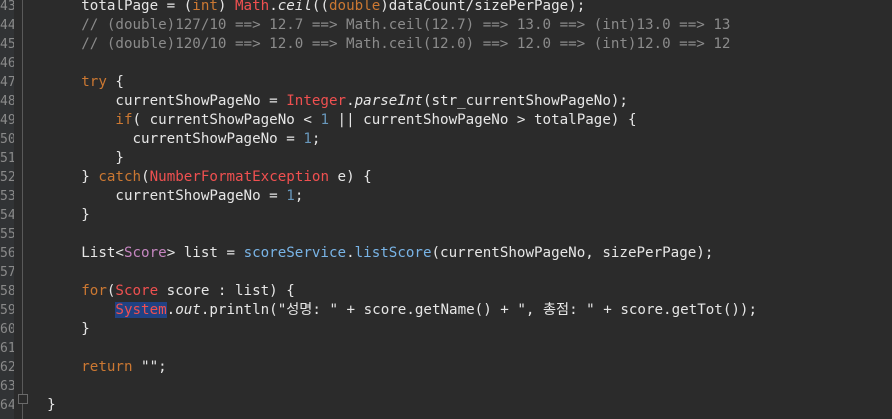 The height and width of the screenshot is (419, 892). What do you see at coordinates (446, 234) in the screenshot?
I see `code-line: 55` at bounding box center [446, 234].